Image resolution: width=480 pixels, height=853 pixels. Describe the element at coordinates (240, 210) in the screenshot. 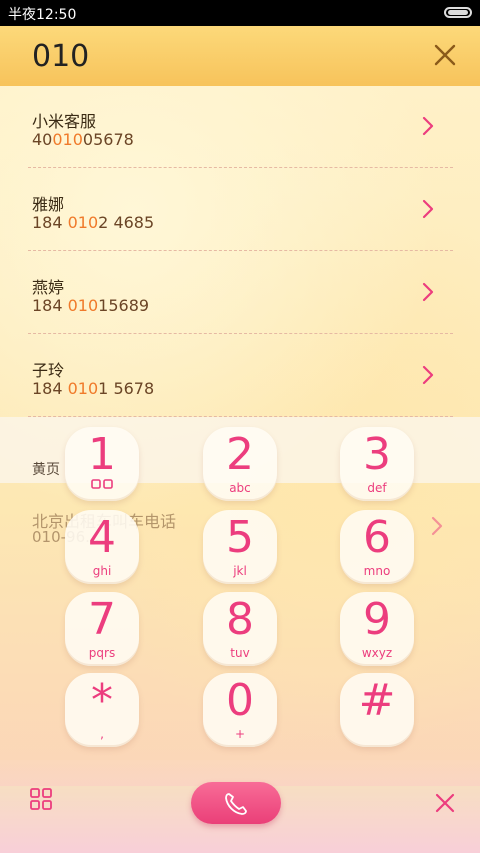

I see `contact-row: 雅娜 184 0102 4685` at that location.